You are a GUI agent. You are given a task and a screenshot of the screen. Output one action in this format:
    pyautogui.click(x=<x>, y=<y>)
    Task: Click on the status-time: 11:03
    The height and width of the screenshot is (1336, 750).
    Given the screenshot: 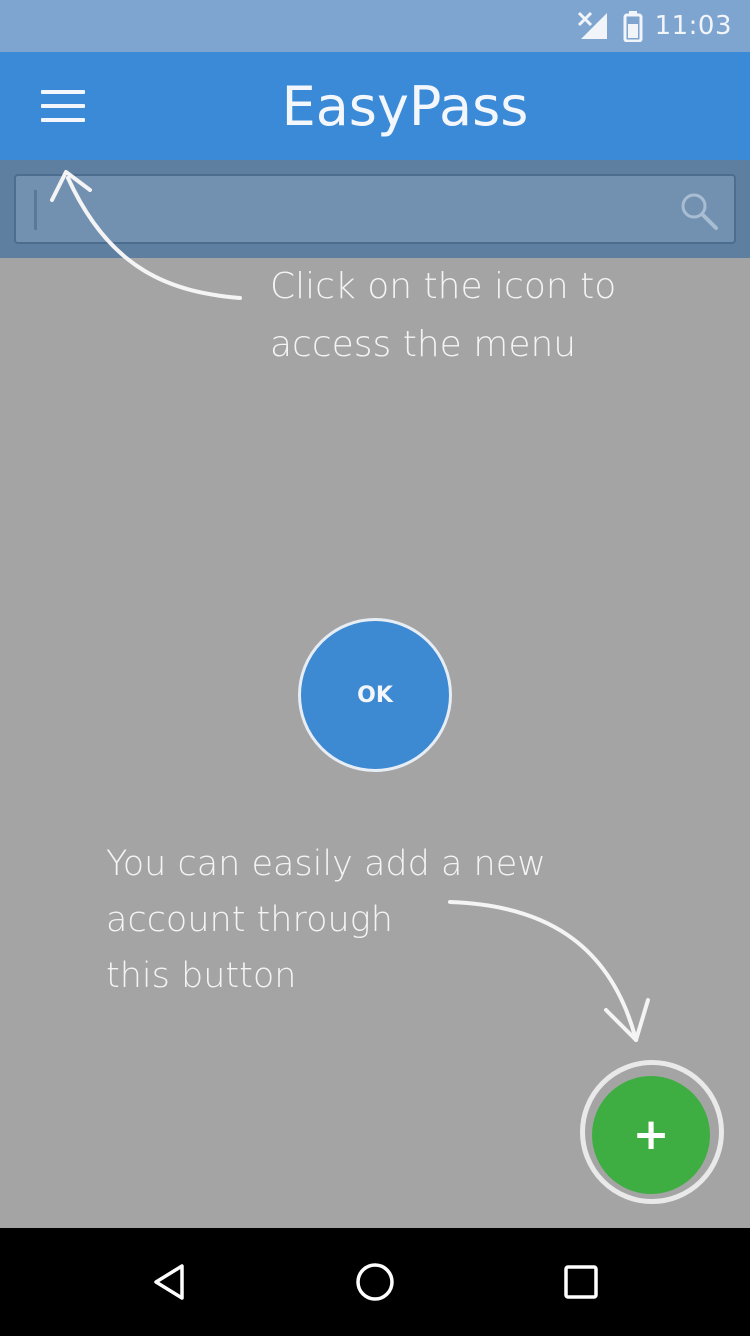 What is the action you would take?
    pyautogui.click(x=693, y=26)
    